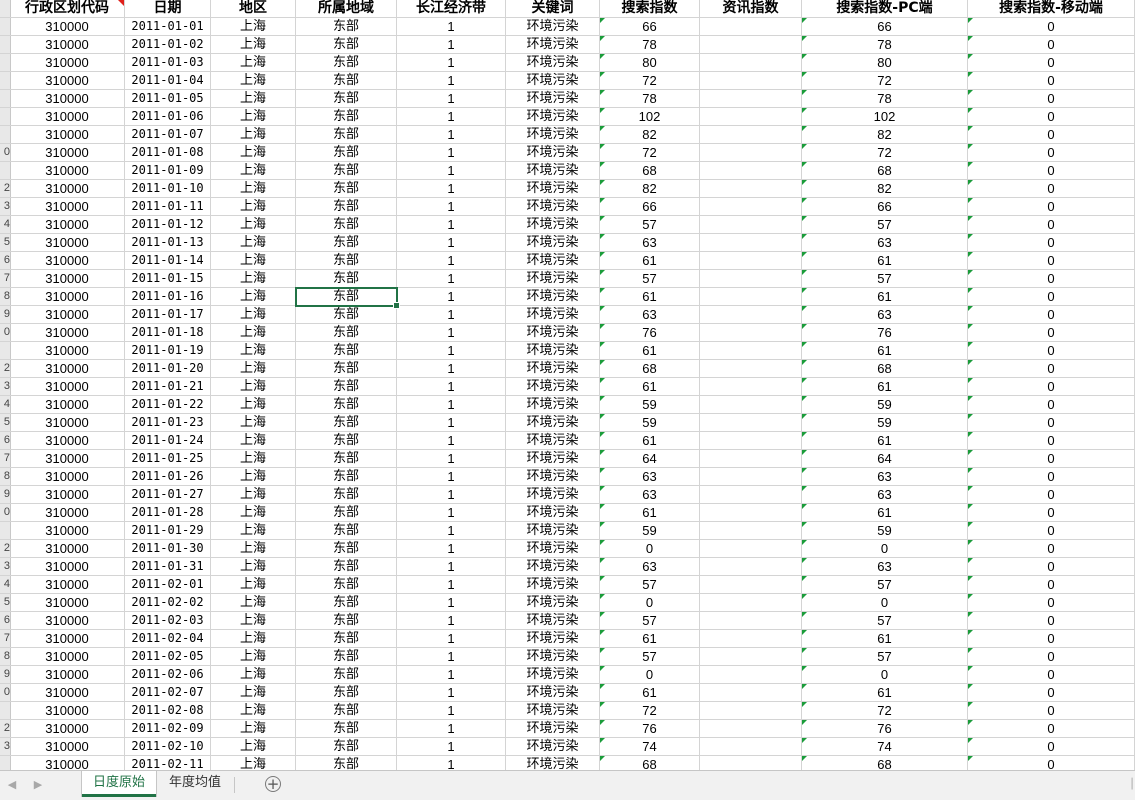 The width and height of the screenshot is (1135, 800). I want to click on cell-date: 2011-02-08, so click(168, 711).